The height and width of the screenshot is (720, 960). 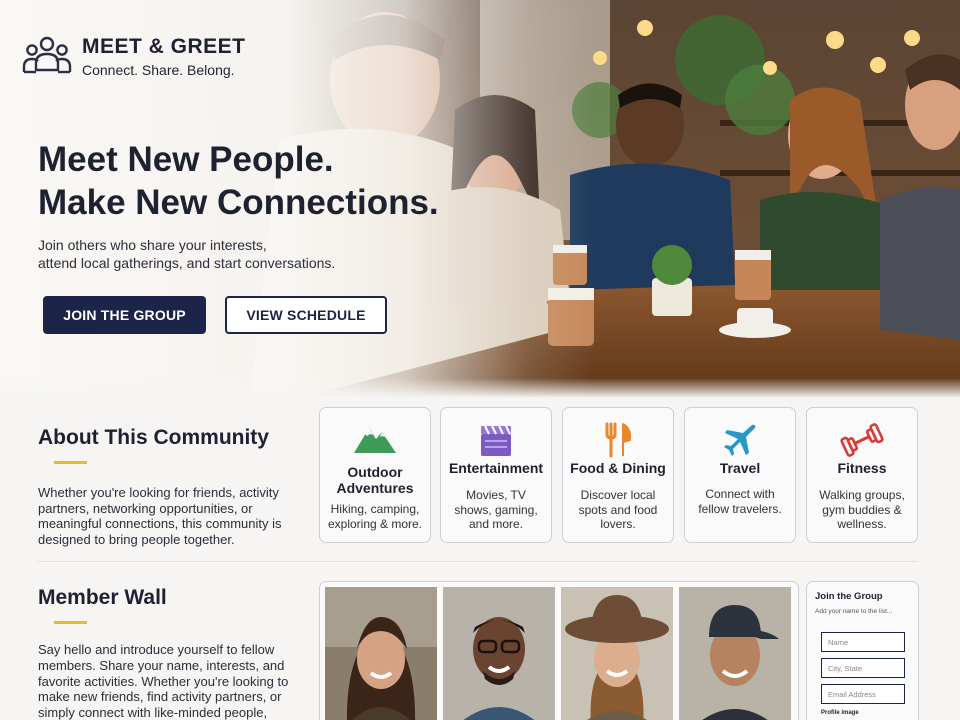 I want to click on join-group-button: JOIN THE GROUP, so click(x=124, y=315).